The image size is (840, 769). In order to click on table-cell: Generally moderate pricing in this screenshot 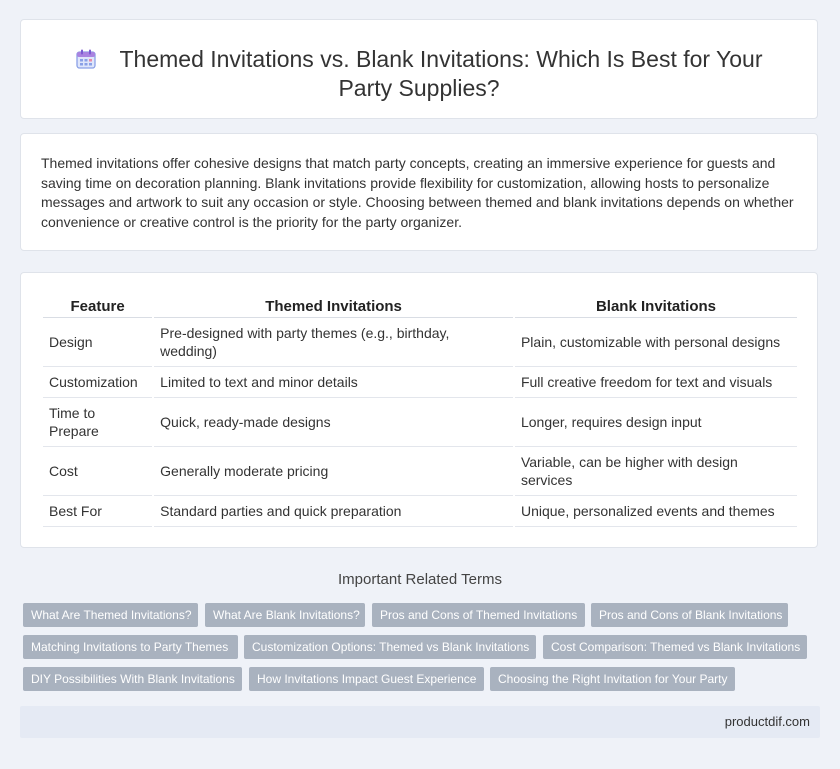, I will do `click(333, 471)`.